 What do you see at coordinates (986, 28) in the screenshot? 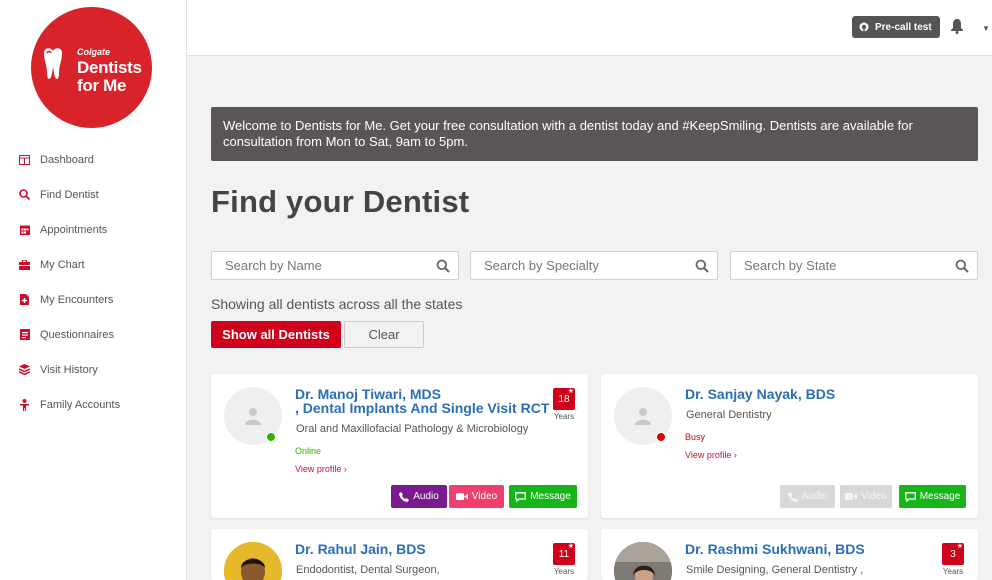
I see `account-menu-caret-icon: ▼` at bounding box center [986, 28].